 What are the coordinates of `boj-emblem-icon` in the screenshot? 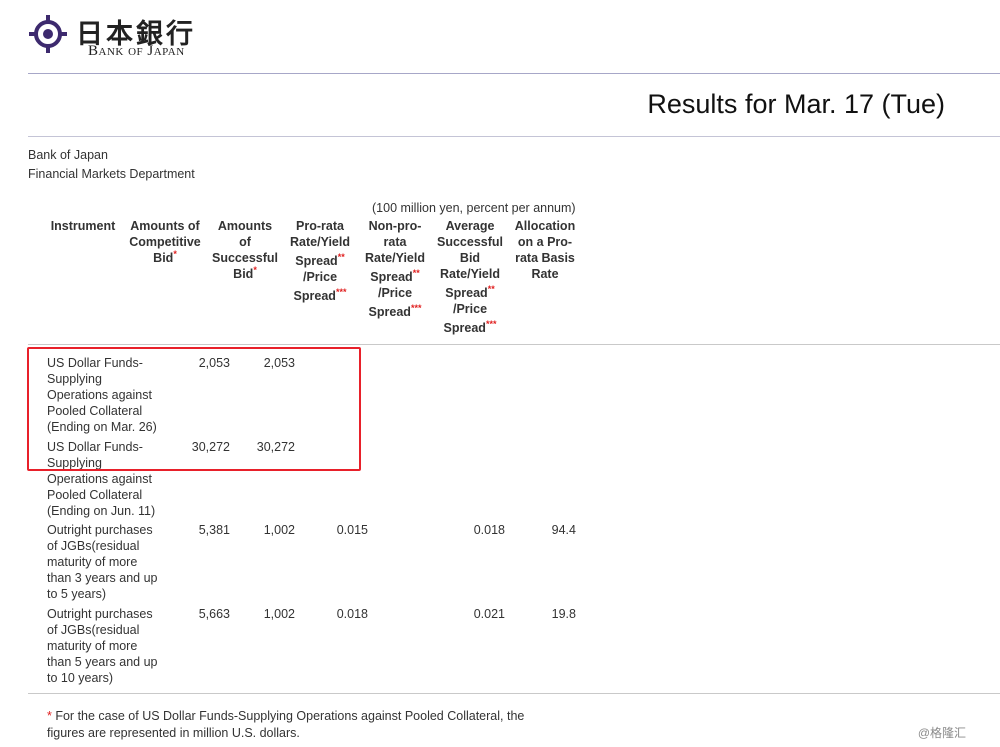 It's located at (48, 34).